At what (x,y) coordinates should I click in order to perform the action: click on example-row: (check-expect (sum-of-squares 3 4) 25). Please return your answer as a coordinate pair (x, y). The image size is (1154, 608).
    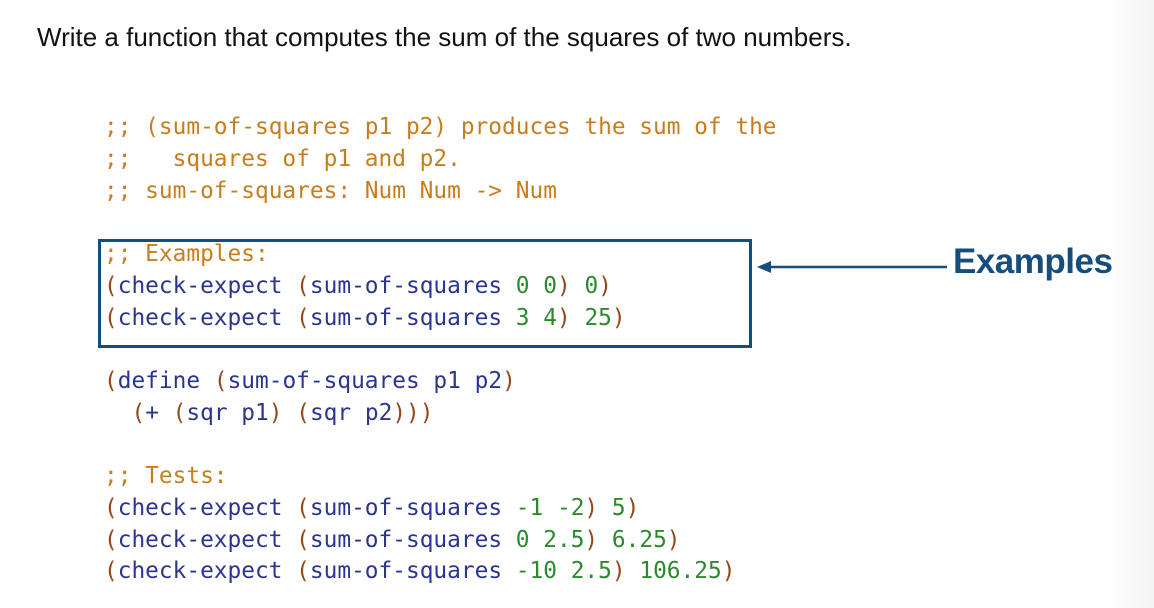
    Looking at the image, I should click on (365, 319).